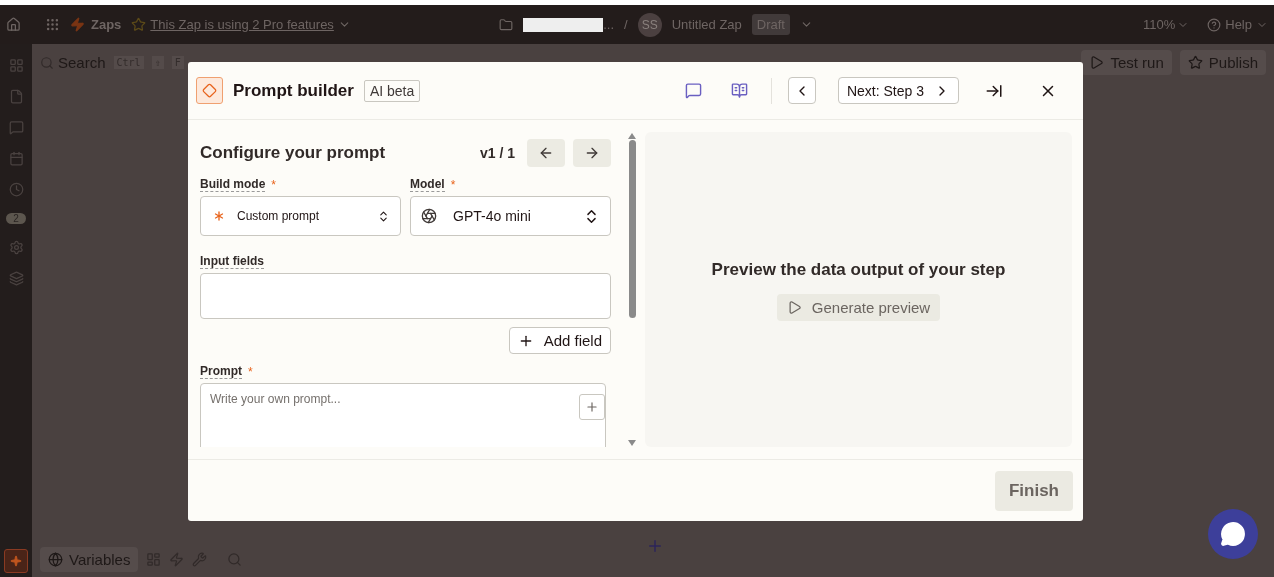 This screenshot has height=577, width=1274. Describe the element at coordinates (13, 24) in the screenshot. I see `home-icon` at that location.